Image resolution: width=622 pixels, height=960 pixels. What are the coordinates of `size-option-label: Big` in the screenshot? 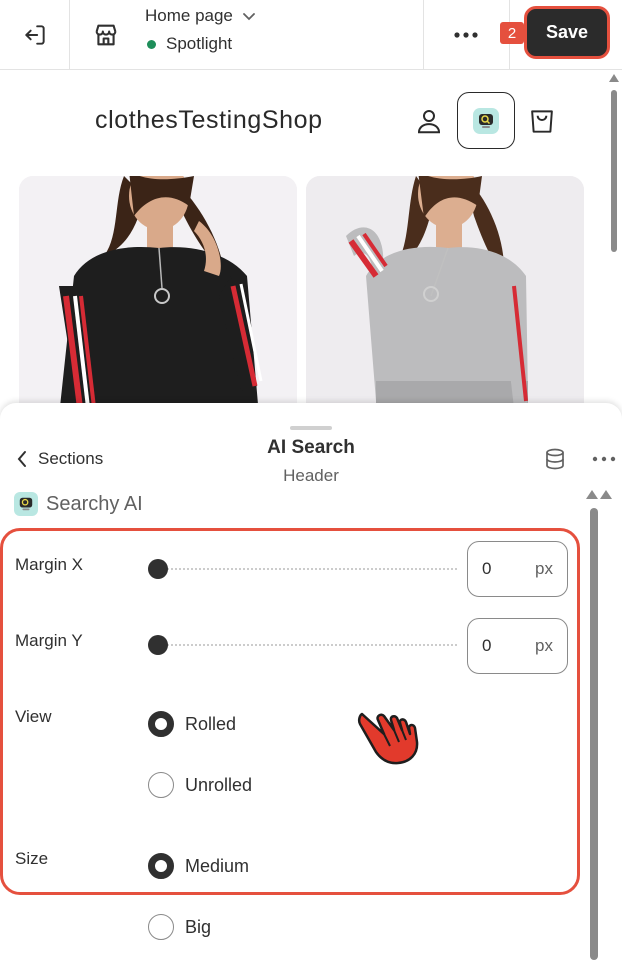 It's located at (198, 926).